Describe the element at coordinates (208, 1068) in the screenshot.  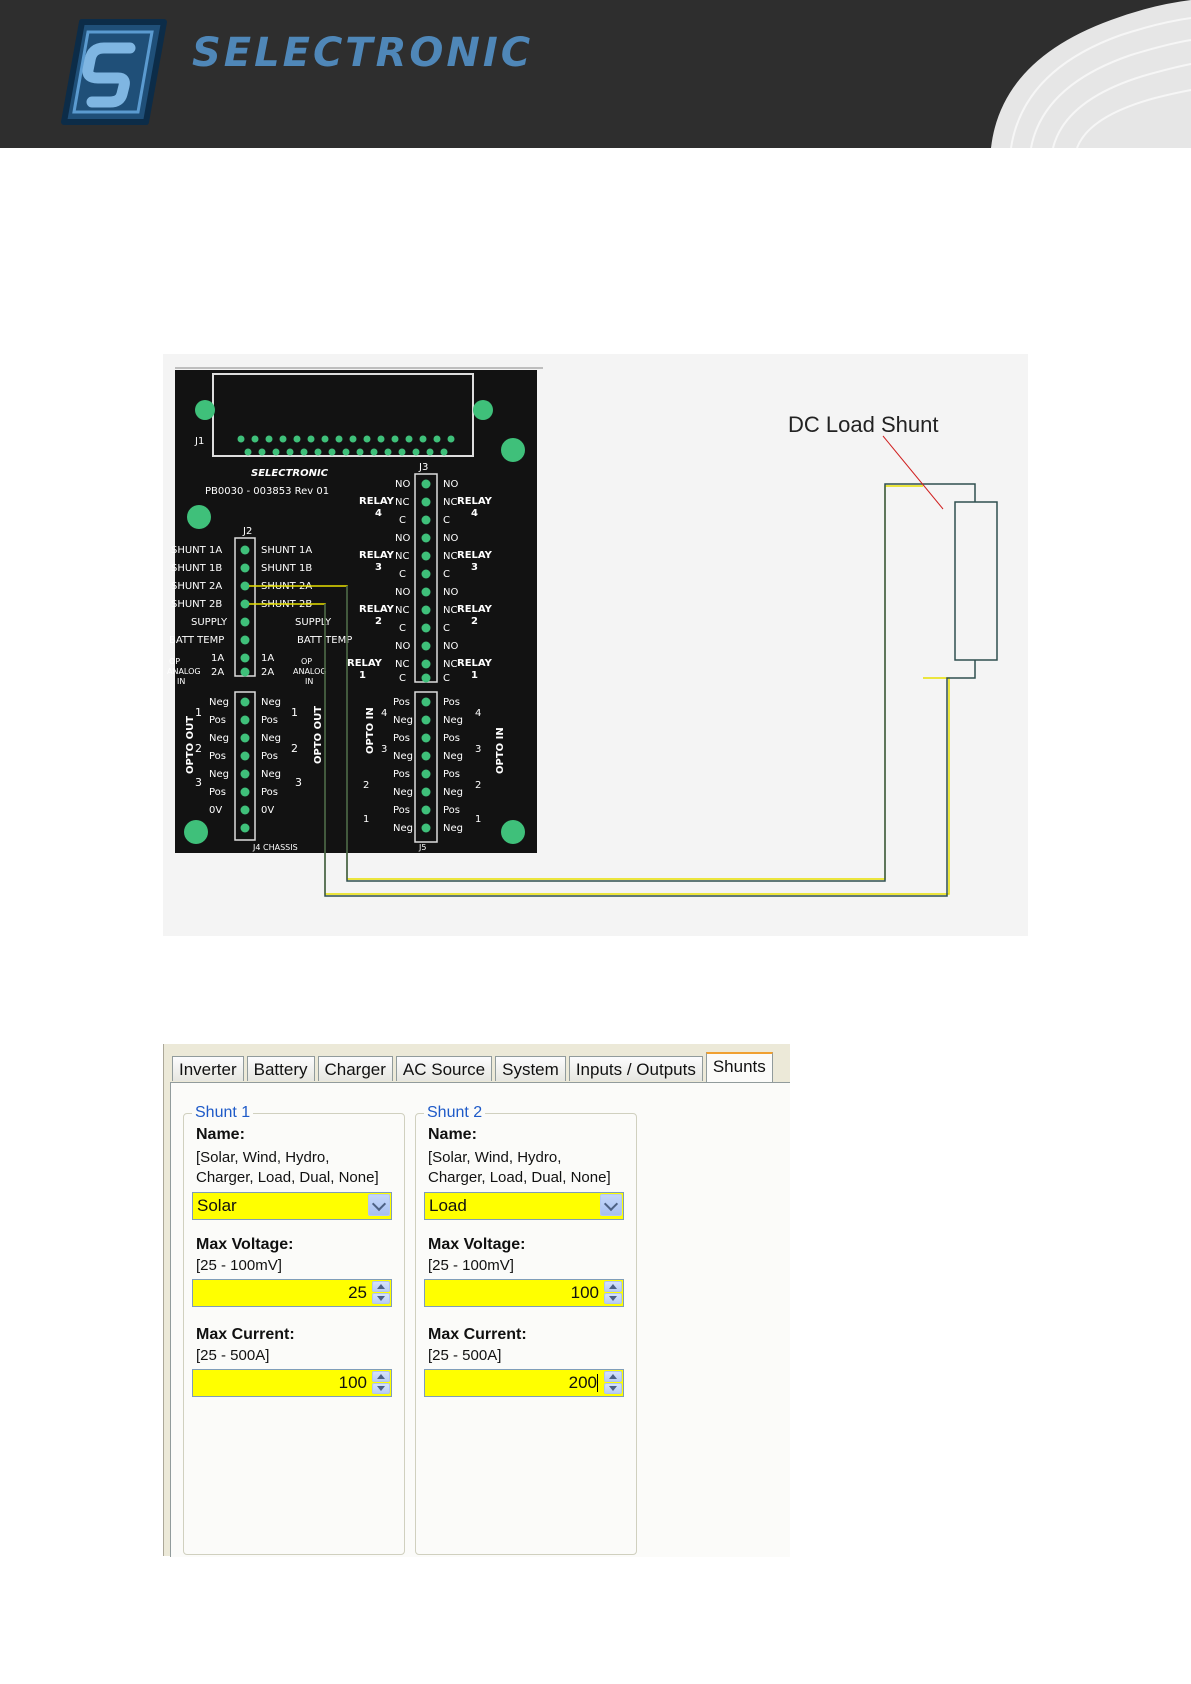
I see `tab-inverter: Inverter` at that location.